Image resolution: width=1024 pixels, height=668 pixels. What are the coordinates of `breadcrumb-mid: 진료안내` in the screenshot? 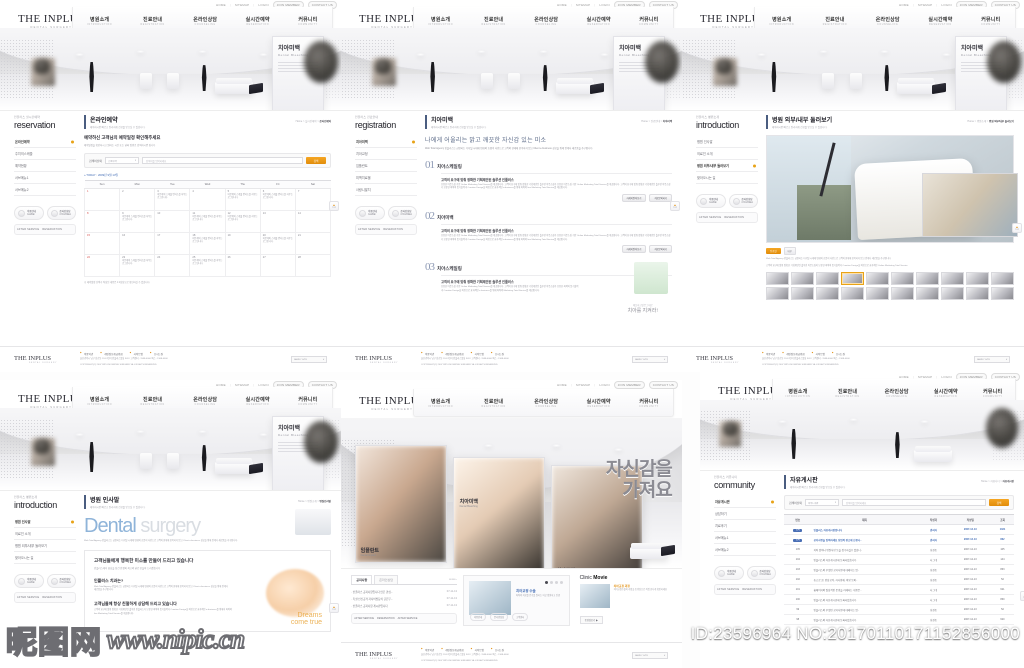 It's located at (655, 121).